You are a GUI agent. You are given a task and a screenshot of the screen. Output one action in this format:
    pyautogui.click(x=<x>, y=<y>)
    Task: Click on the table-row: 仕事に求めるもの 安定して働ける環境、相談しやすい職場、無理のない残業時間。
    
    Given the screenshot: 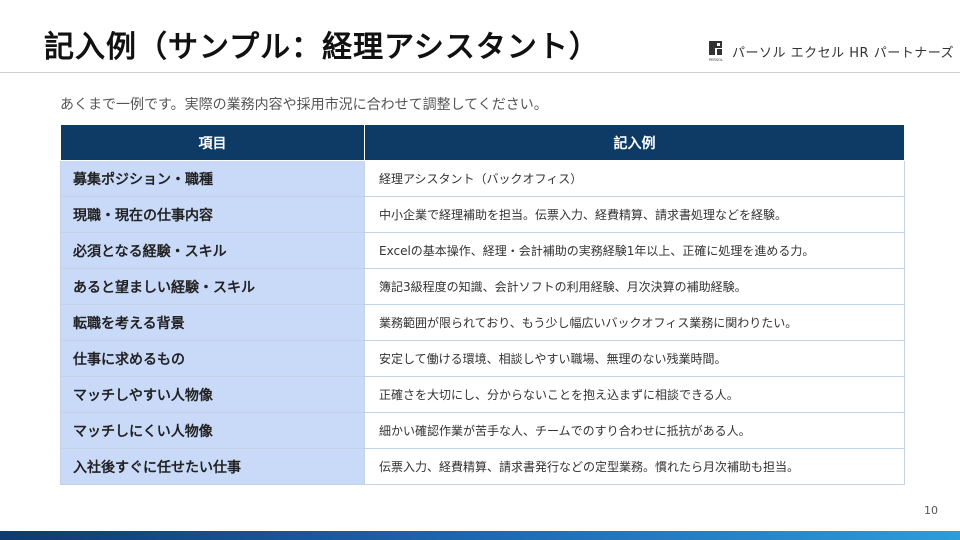 What is the action you would take?
    pyautogui.click(x=482, y=358)
    